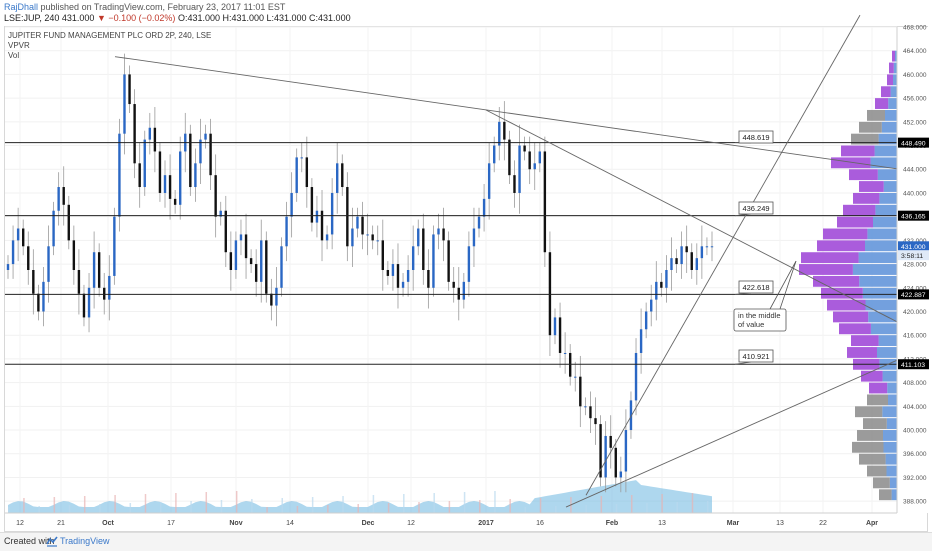 This screenshot has height=551, width=932. What do you see at coordinates (109, 56) in the screenshot?
I see `legend-vol: Vol` at bounding box center [109, 56].